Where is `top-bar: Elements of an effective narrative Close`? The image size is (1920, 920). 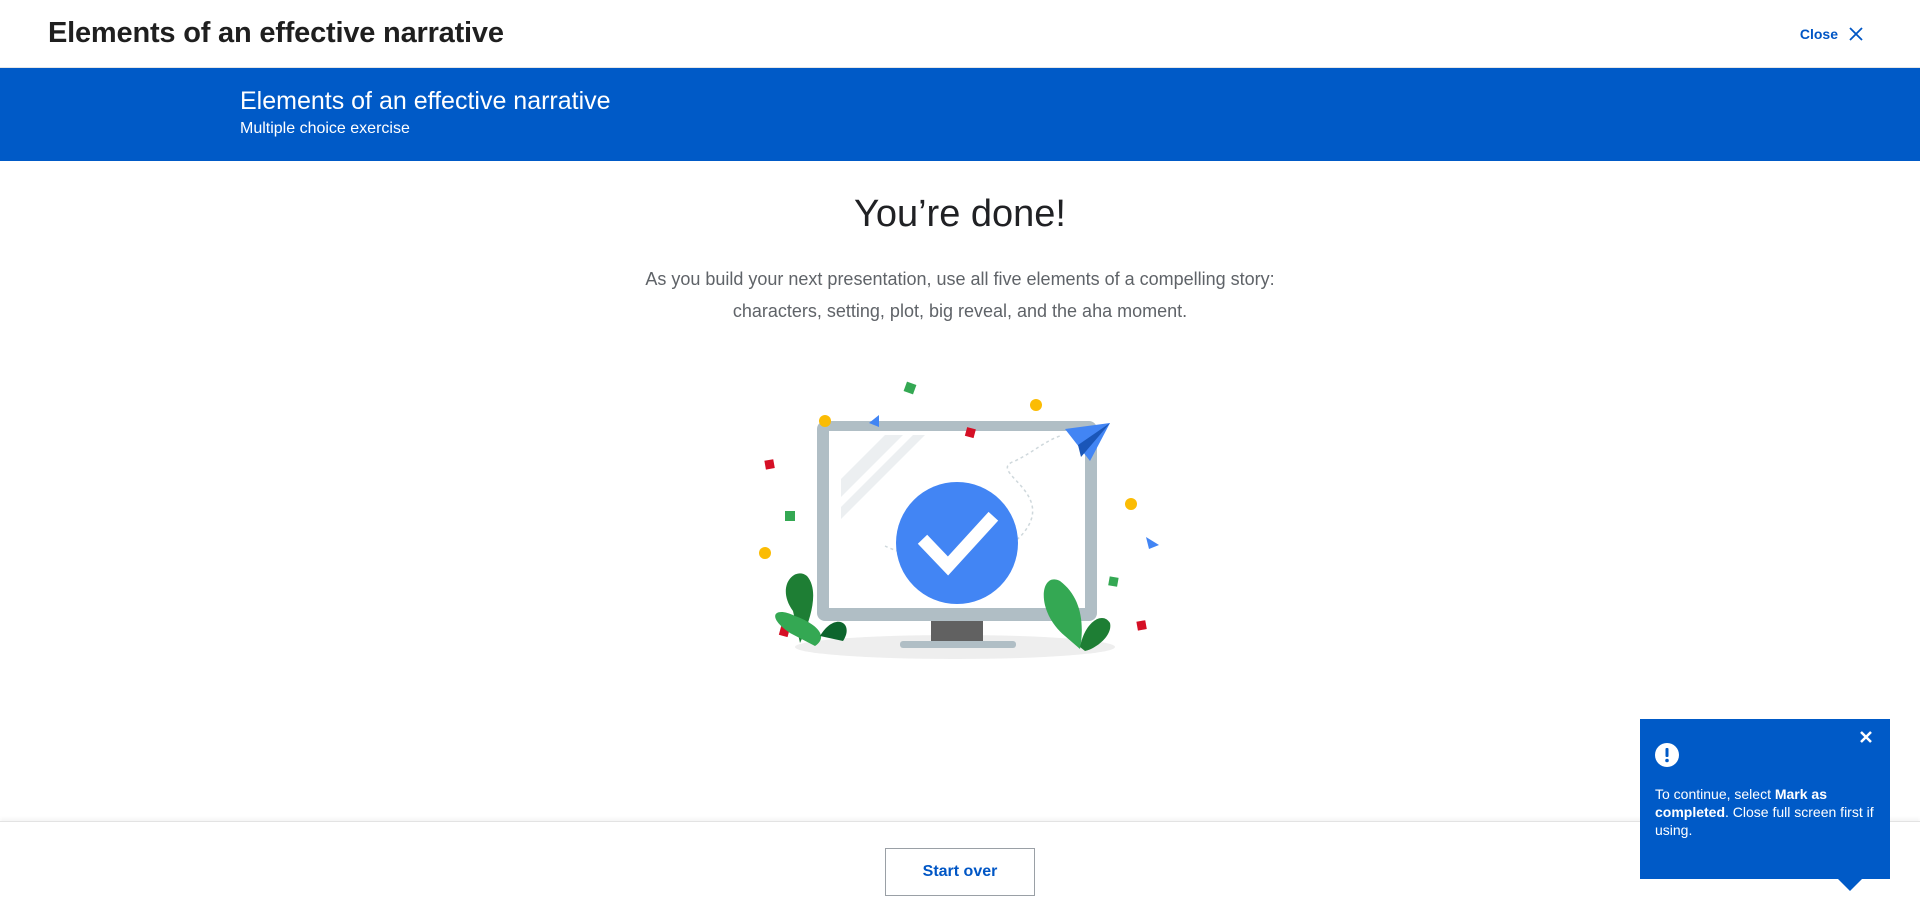 top-bar: Elements of an effective narrative Close is located at coordinates (960, 34).